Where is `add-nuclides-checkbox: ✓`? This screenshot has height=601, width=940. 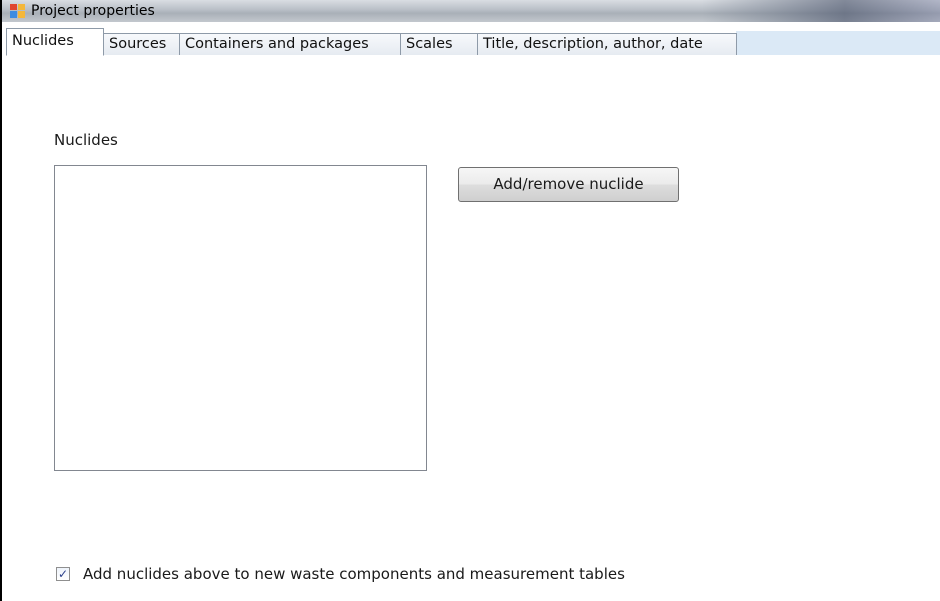
add-nuclides-checkbox: ✓ is located at coordinates (63, 574).